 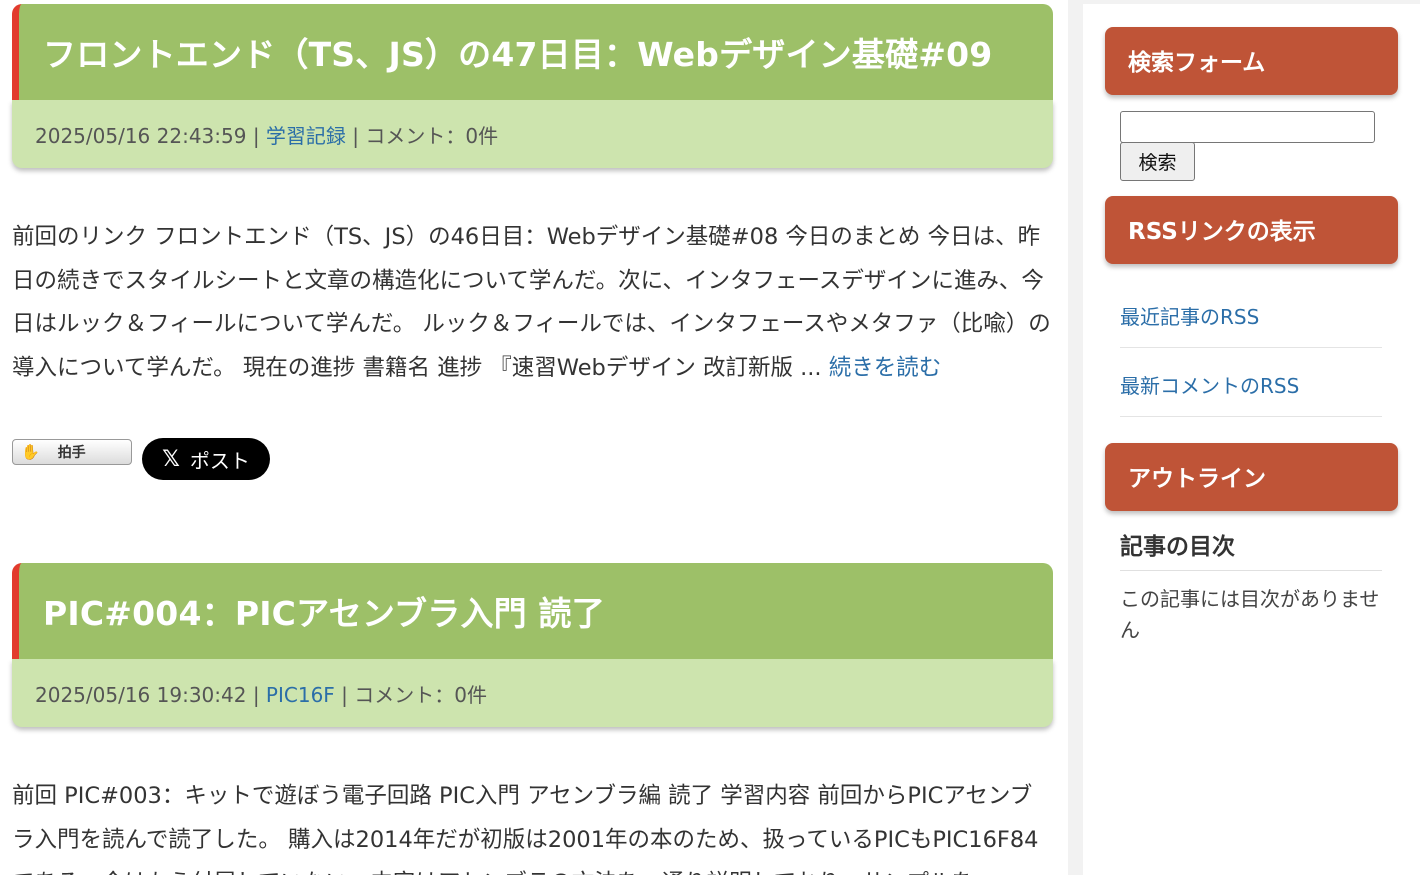 I want to click on search-input, so click(x=1247, y=127).